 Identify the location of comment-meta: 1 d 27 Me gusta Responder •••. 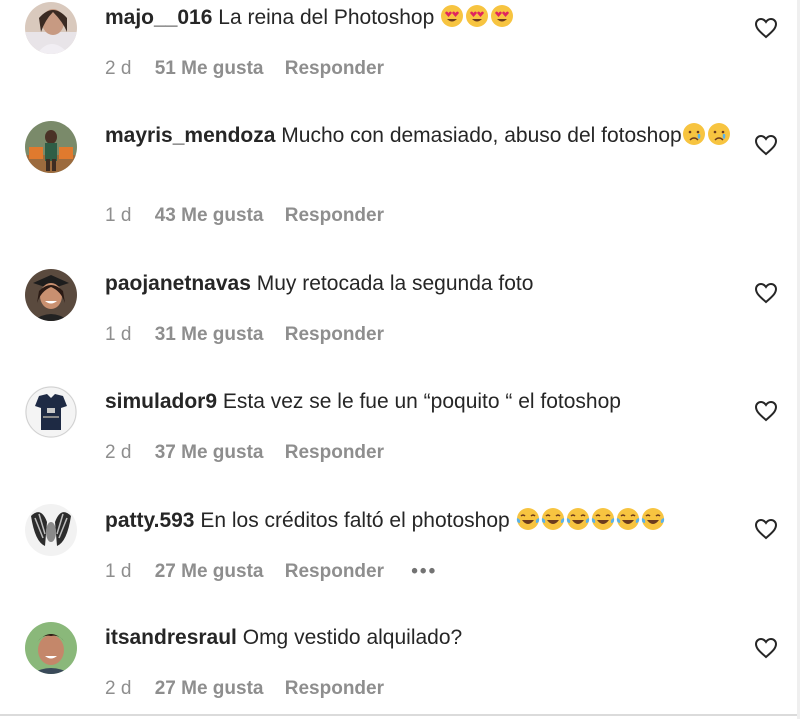
(279, 572).